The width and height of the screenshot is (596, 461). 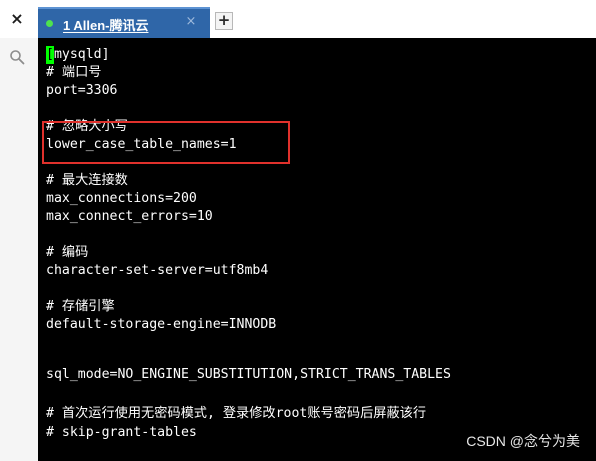 I want to click on terminal-line: max_connections=200, so click(x=121, y=198).